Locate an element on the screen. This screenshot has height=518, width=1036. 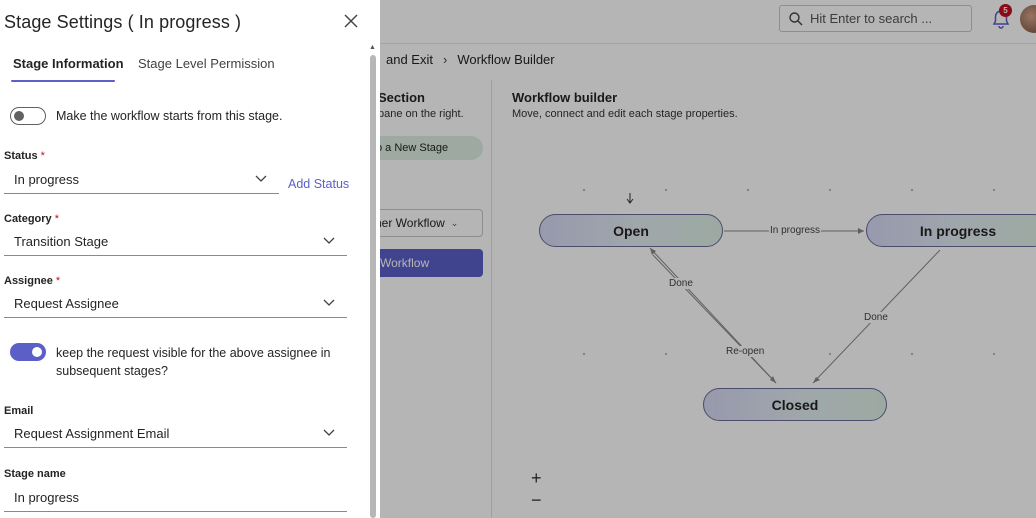
assignee-label: Assignee * is located at coordinates (32, 281).